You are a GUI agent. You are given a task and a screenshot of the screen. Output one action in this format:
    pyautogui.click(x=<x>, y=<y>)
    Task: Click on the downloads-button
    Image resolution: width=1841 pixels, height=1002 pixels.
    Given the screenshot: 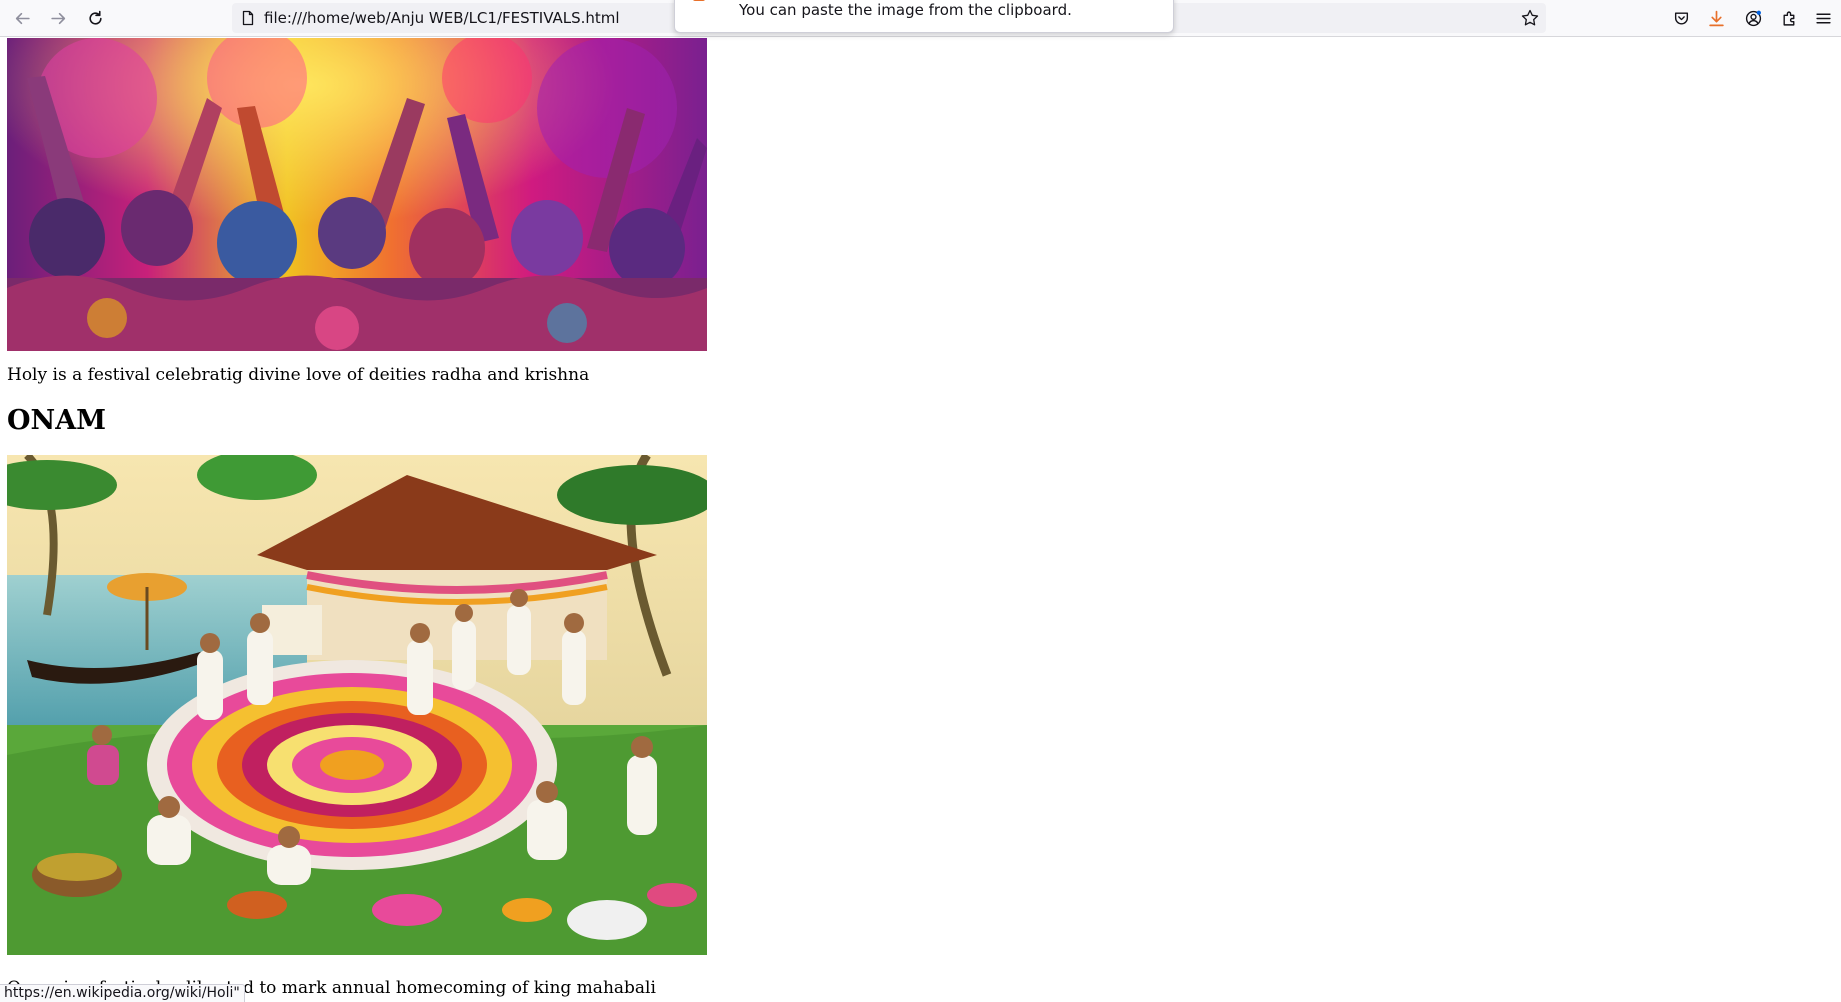 What is the action you would take?
    pyautogui.click(x=1716, y=18)
    